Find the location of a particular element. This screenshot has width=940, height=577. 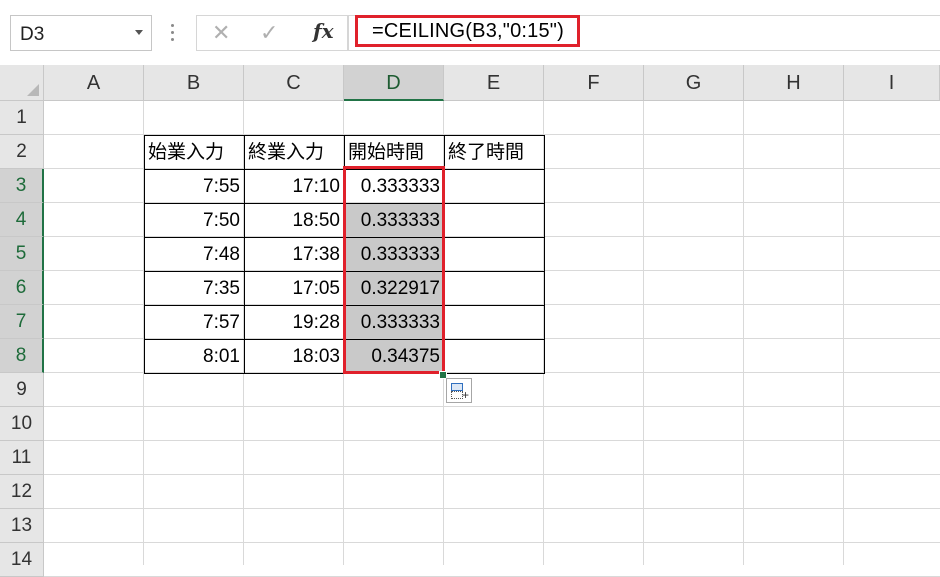

row-header-6: 6 is located at coordinates (22, 288).